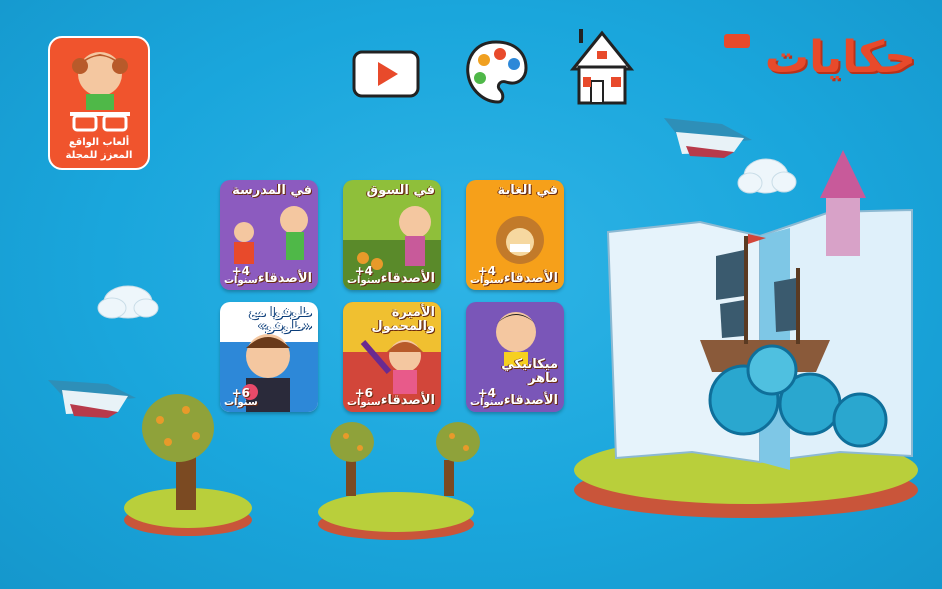  What do you see at coordinates (708, 138) in the screenshot?
I see `flying-book-right` at bounding box center [708, 138].